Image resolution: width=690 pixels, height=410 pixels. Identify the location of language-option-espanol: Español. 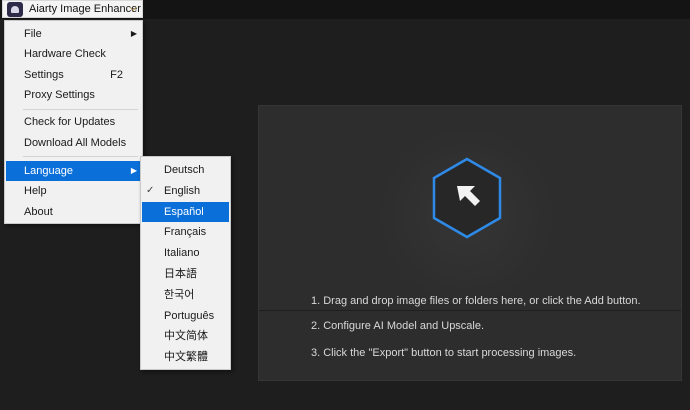
(185, 211).